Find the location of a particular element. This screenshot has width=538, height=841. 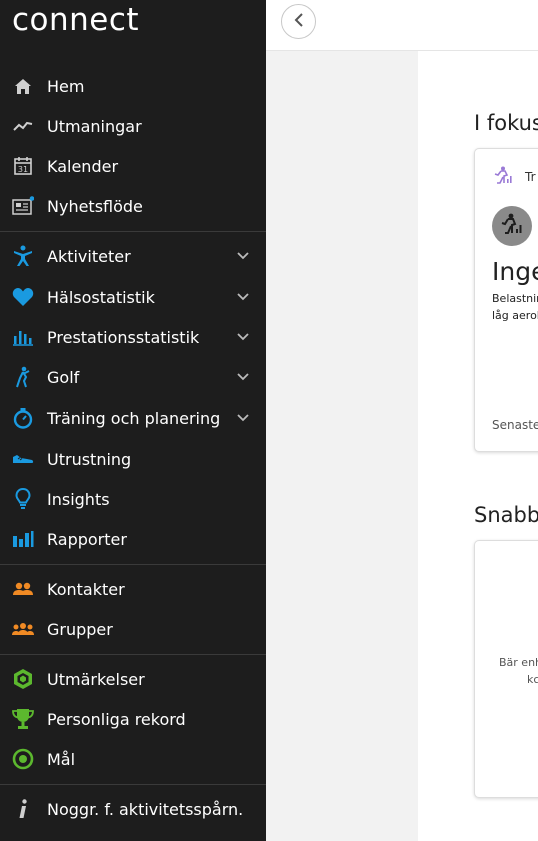

focus-card-latest: Senaste is located at coordinates (515, 425).